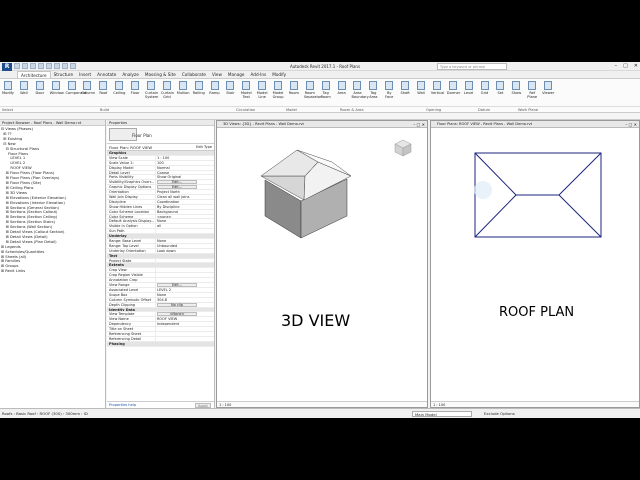 Image resolution: width=640 pixels, height=480 pixels. What do you see at coordinates (177, 304) in the screenshot?
I see `property-edit-button: No clip` at bounding box center [177, 304].